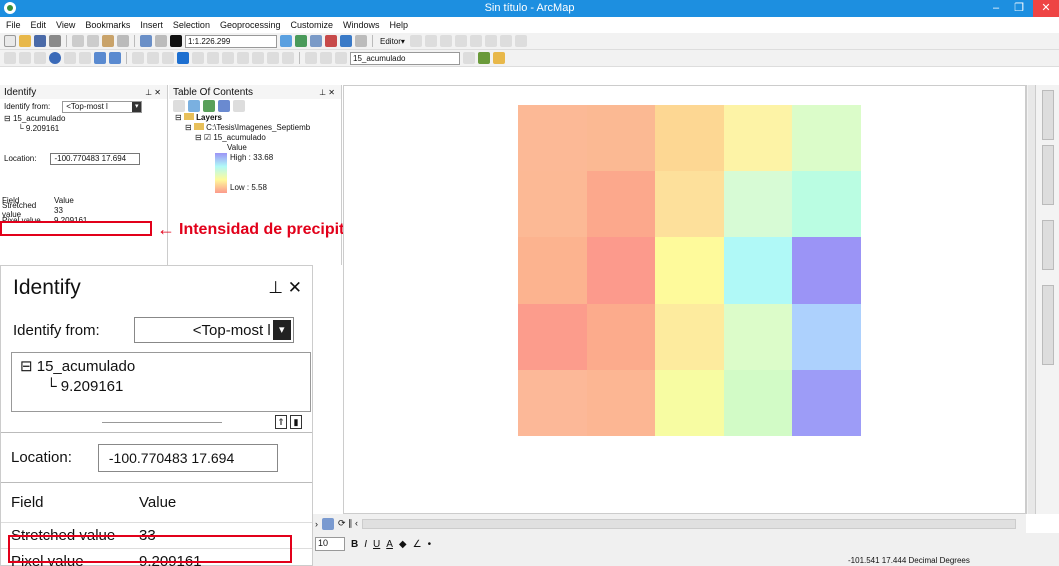 This screenshot has width=1059, height=566. I want to click on add-data-icon, so click(176, 41).